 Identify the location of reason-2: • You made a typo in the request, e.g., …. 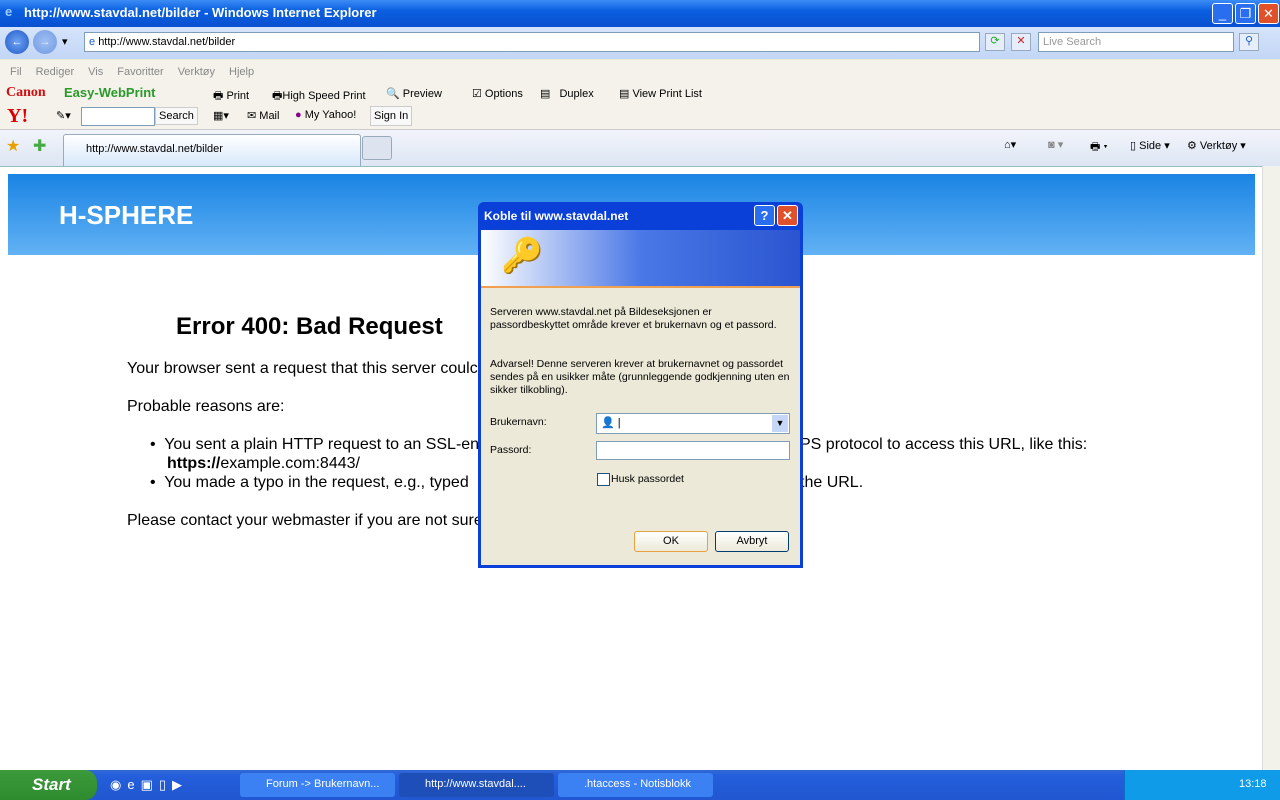
(309, 482).